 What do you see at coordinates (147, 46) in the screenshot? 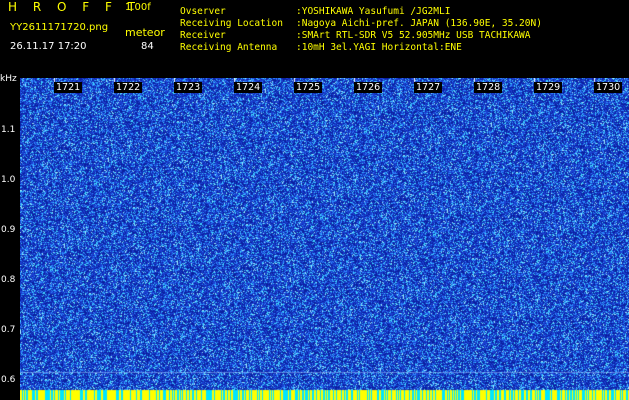
I see `meteor-count: 84` at bounding box center [147, 46].